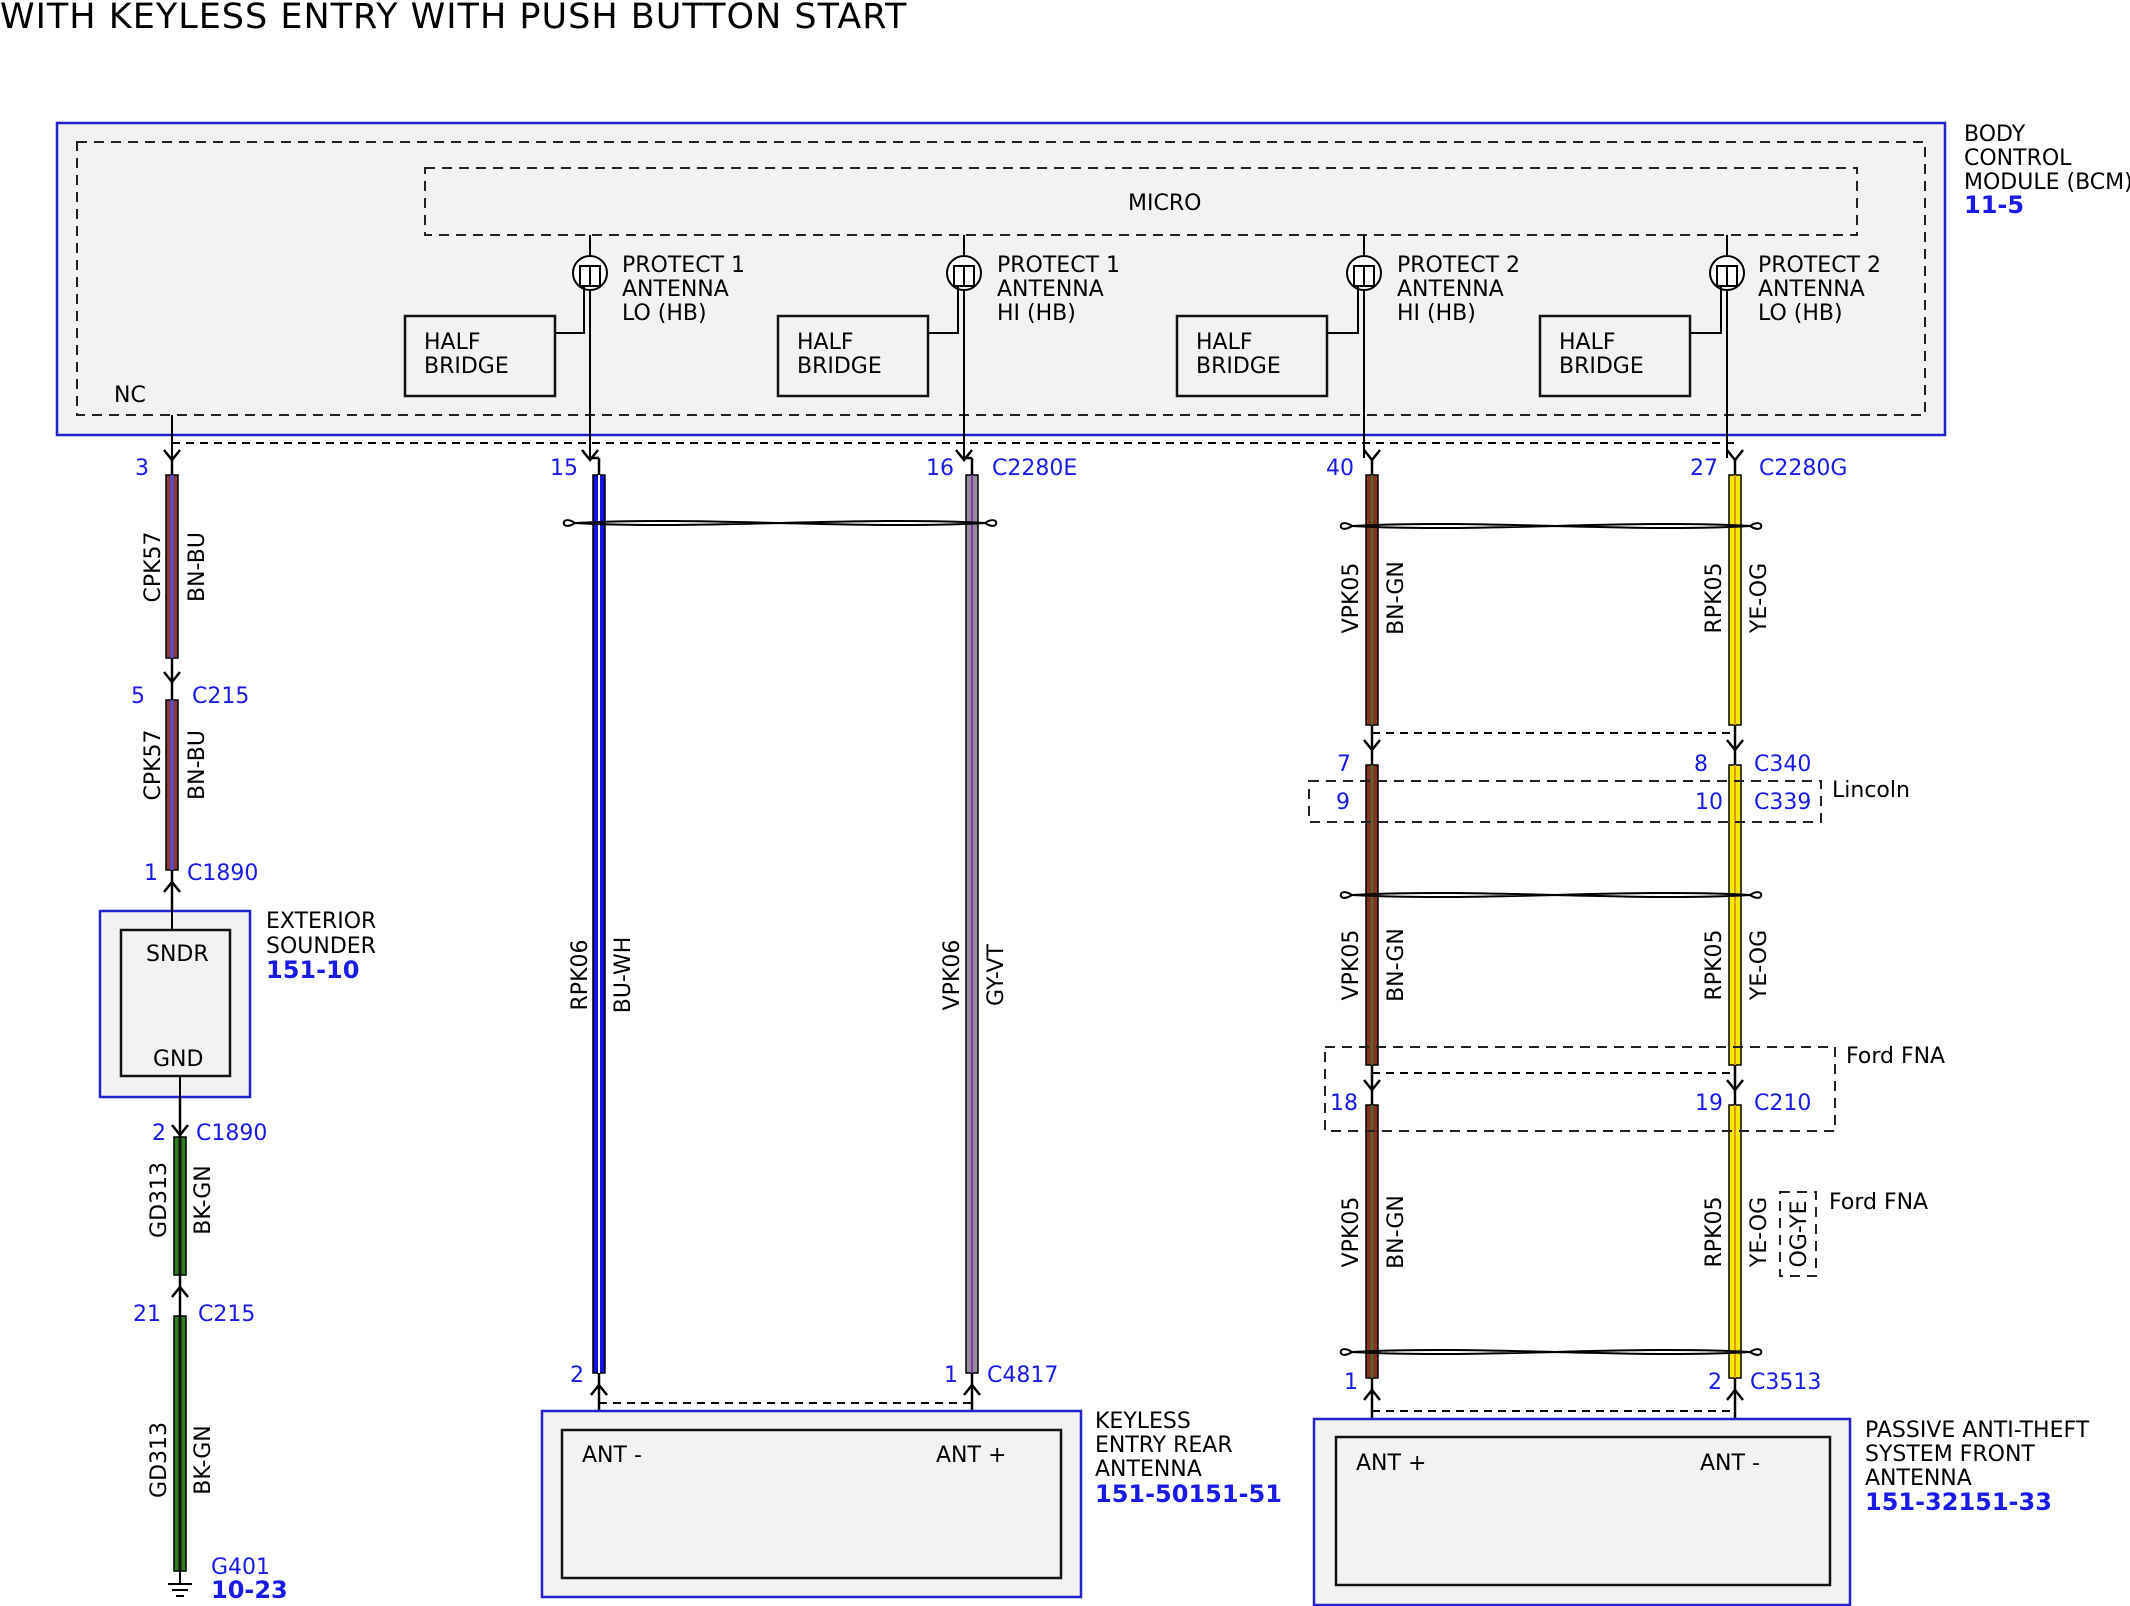  What do you see at coordinates (952, 975) in the screenshot?
I see `circuit-vpk06: VPK06` at bounding box center [952, 975].